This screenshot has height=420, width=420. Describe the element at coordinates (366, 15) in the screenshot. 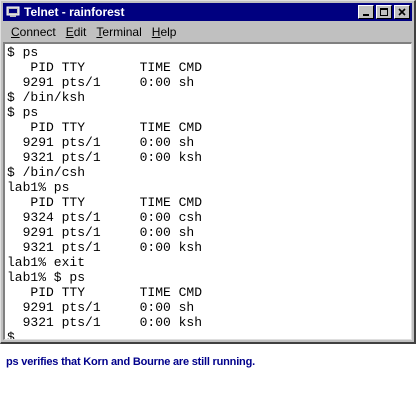

I see `minimize-icon` at that location.